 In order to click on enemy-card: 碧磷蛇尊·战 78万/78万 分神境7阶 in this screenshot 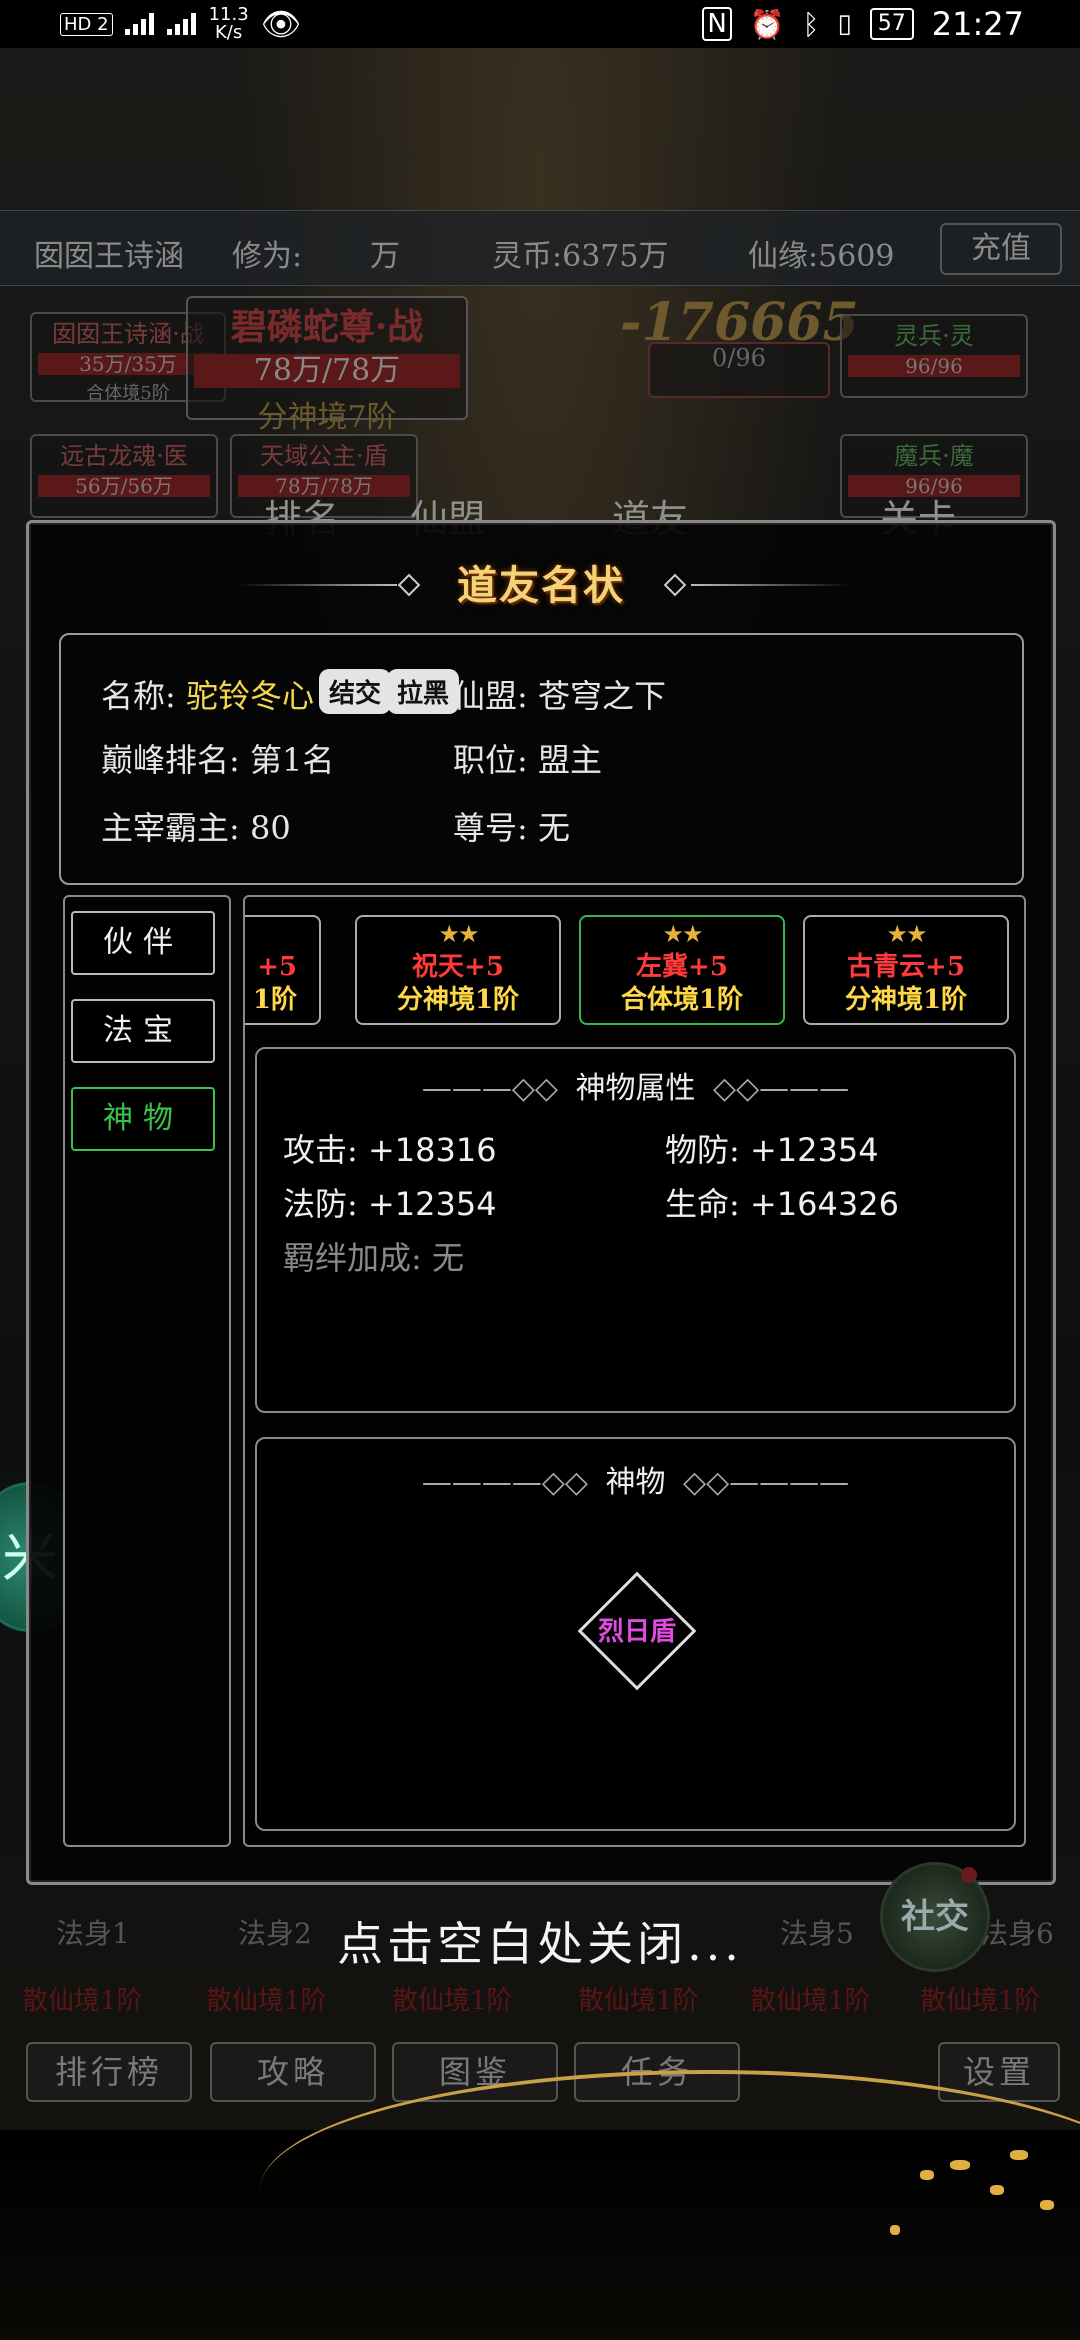, I will do `click(327, 365)`.